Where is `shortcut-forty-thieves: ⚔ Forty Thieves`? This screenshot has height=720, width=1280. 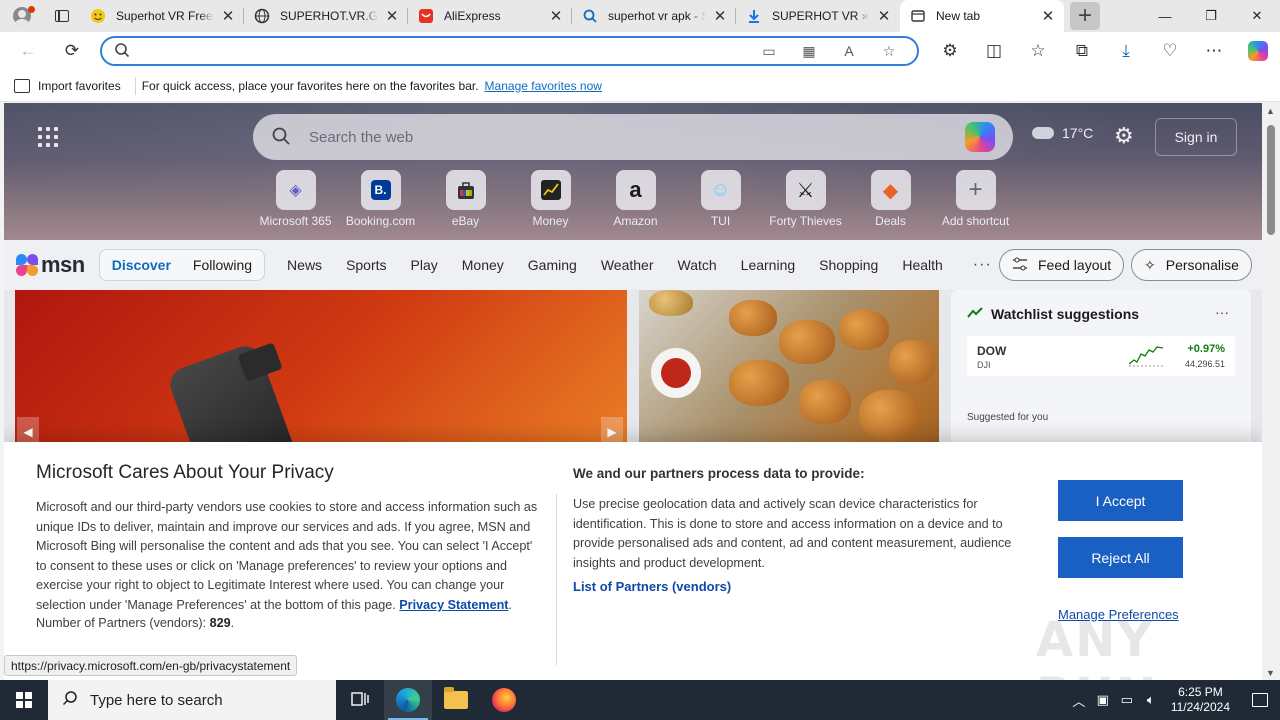
shortcut-forty-thieves: ⚔ Forty Thieves is located at coordinates (805, 199).